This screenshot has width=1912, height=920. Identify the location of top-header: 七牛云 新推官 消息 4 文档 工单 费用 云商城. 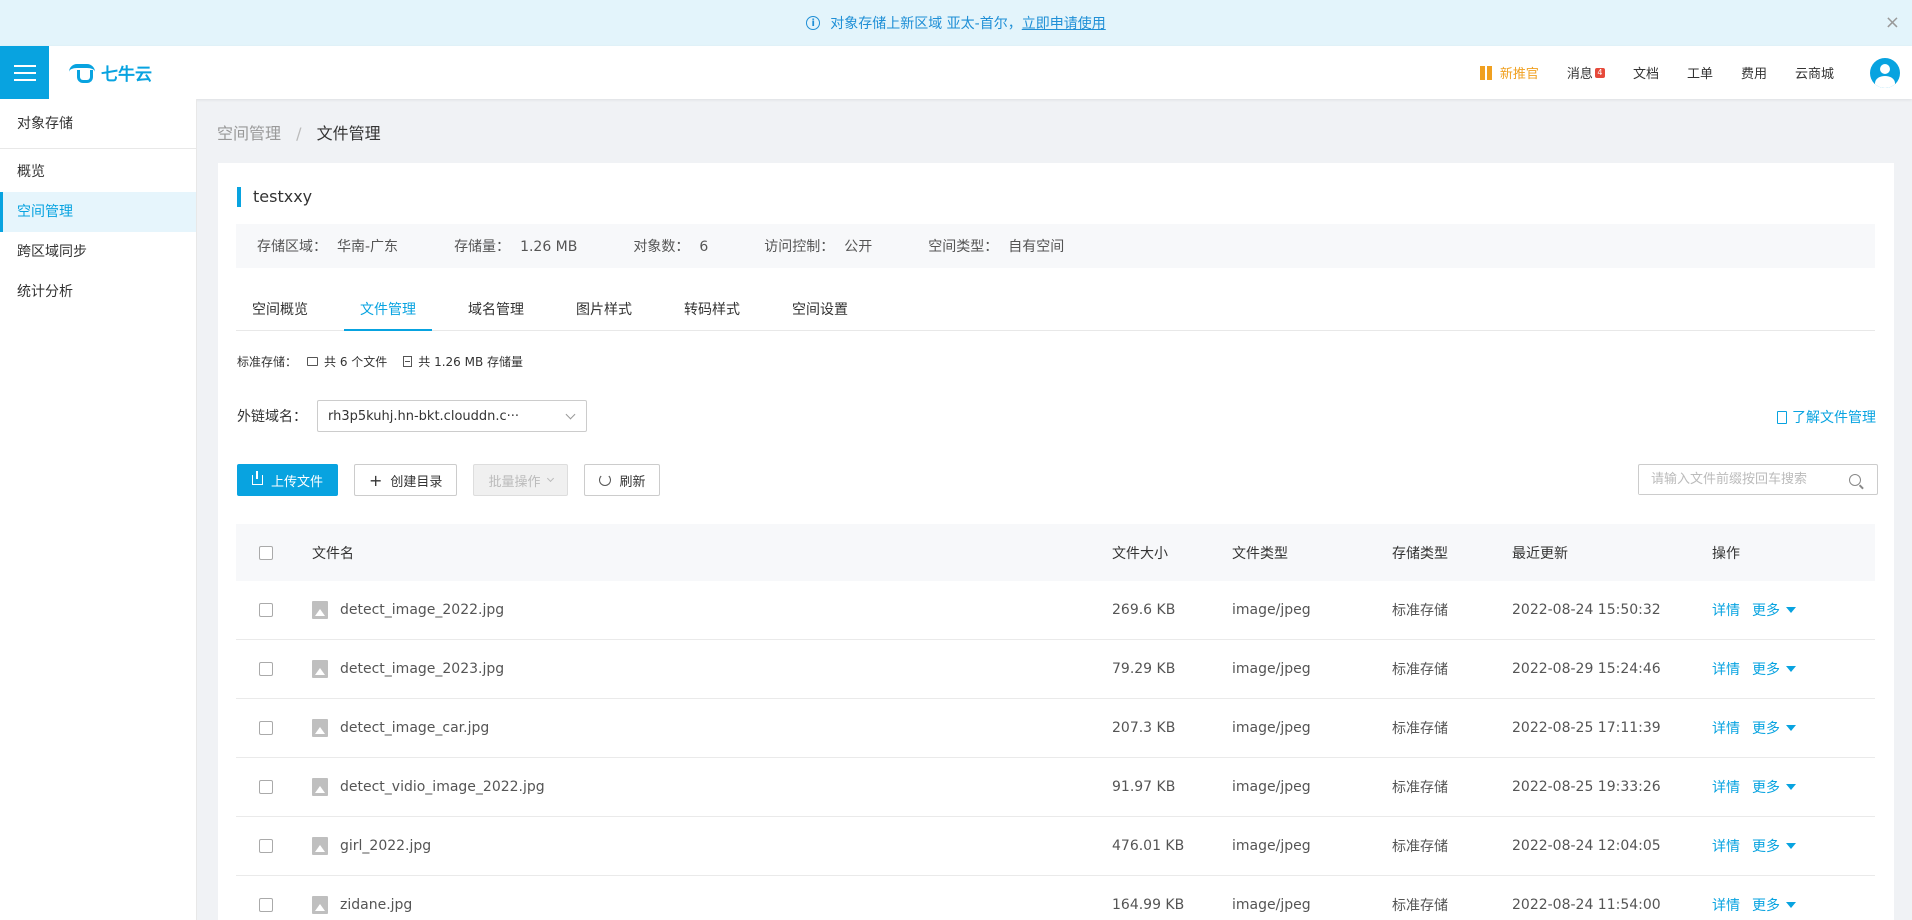
(956, 72).